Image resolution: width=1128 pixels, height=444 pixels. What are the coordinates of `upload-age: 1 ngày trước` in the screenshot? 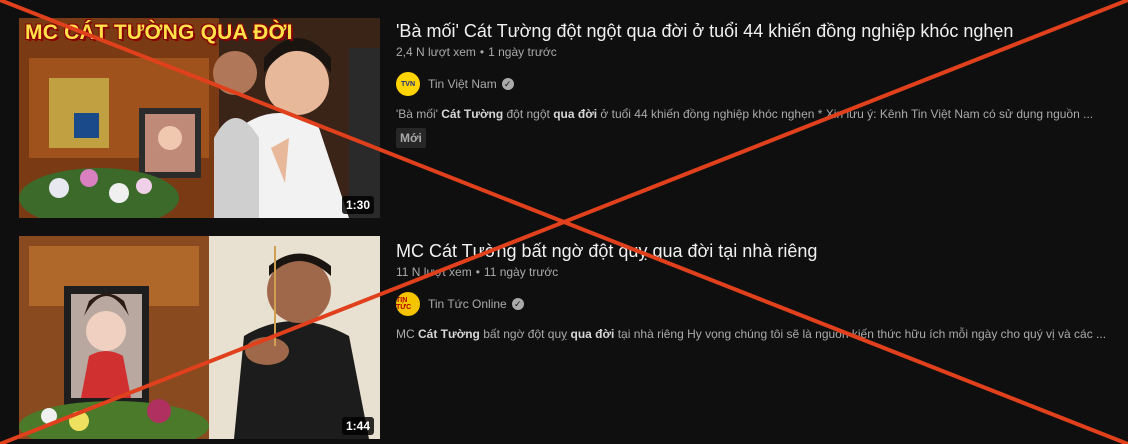 It's located at (522, 52).